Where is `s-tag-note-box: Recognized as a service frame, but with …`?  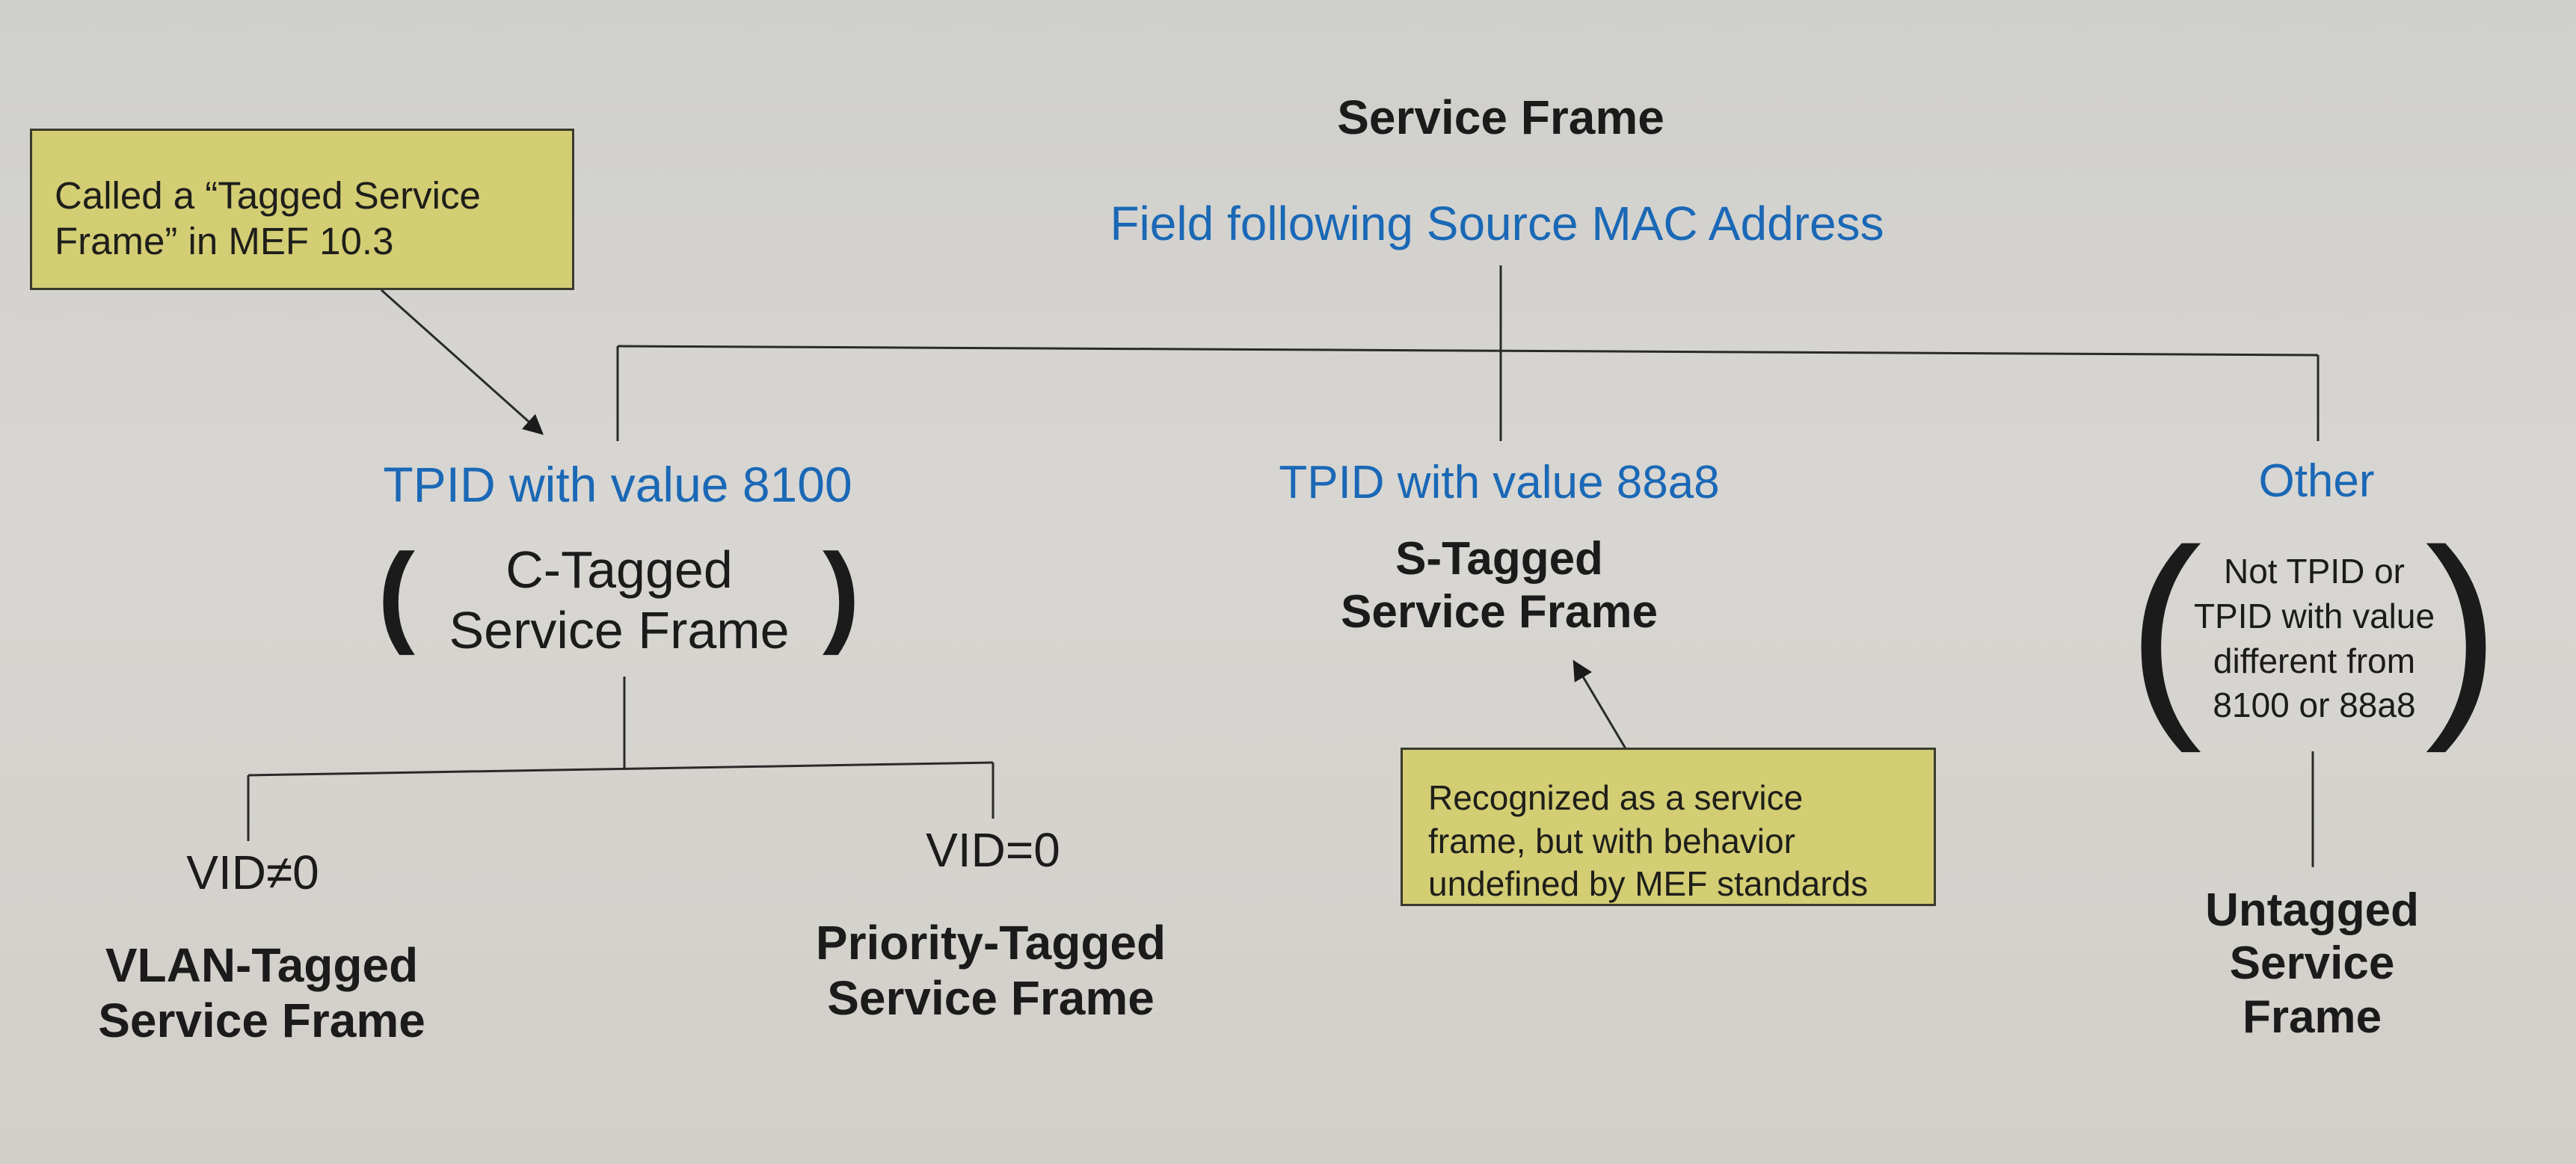
s-tag-note-box: Recognized as a service frame, but with … is located at coordinates (1668, 827).